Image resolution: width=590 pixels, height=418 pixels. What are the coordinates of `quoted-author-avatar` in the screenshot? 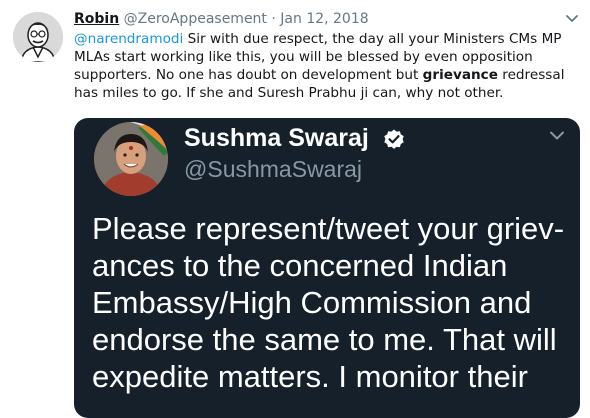 It's located at (131, 159).